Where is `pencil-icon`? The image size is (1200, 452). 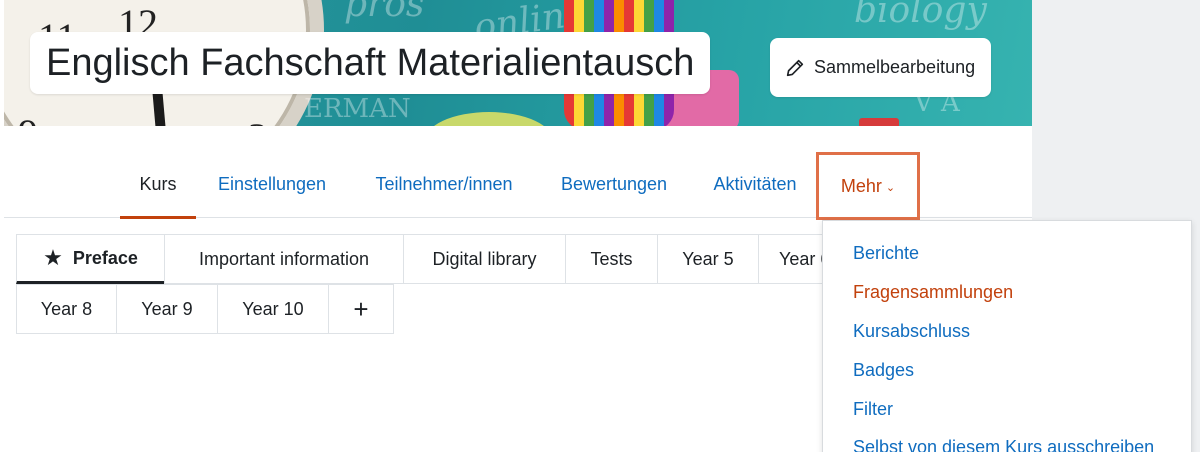
pencil-icon is located at coordinates (795, 67).